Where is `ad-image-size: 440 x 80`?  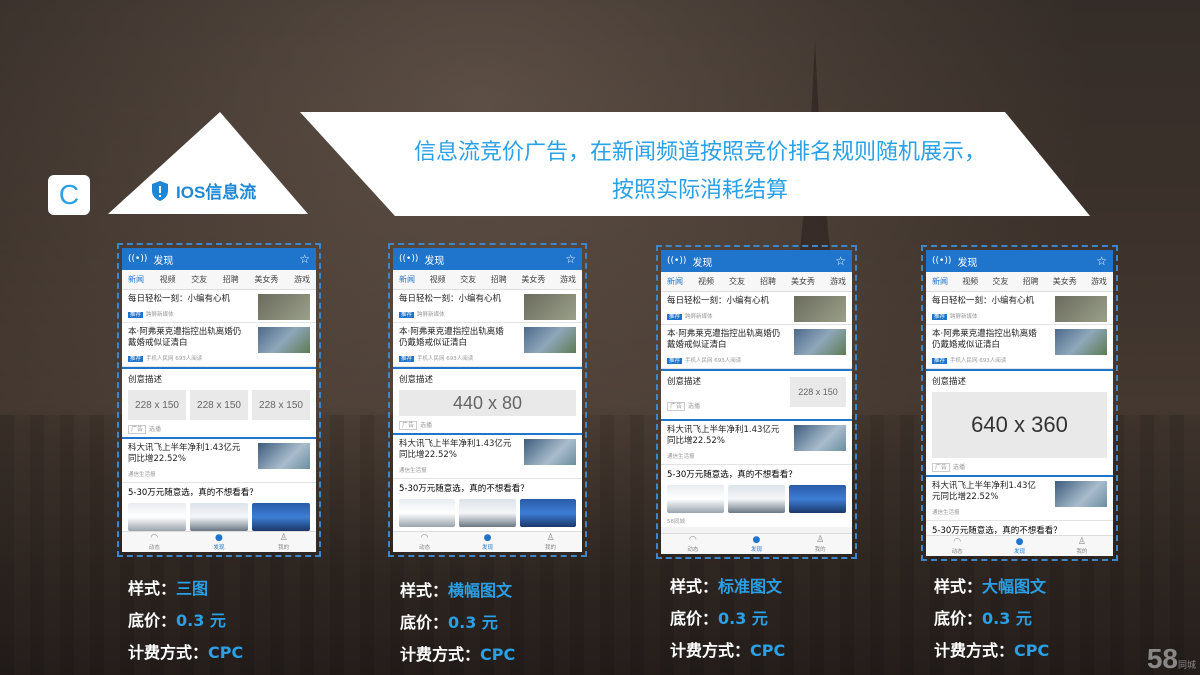
ad-image-size: 440 x 80 is located at coordinates (487, 403).